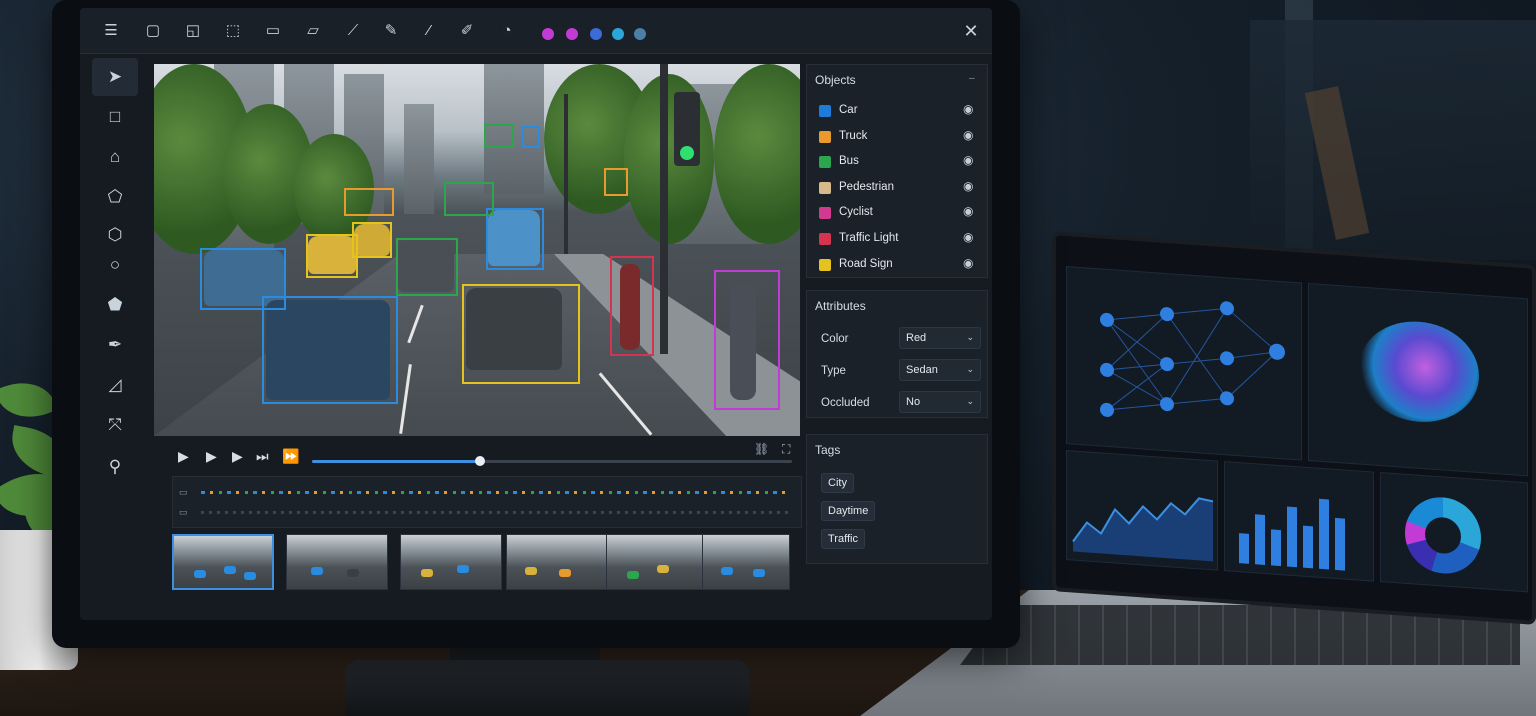 This screenshot has height=716, width=1536. What do you see at coordinates (1142, 510) in the screenshot?
I see `laptop-line-chart-panel` at bounding box center [1142, 510].